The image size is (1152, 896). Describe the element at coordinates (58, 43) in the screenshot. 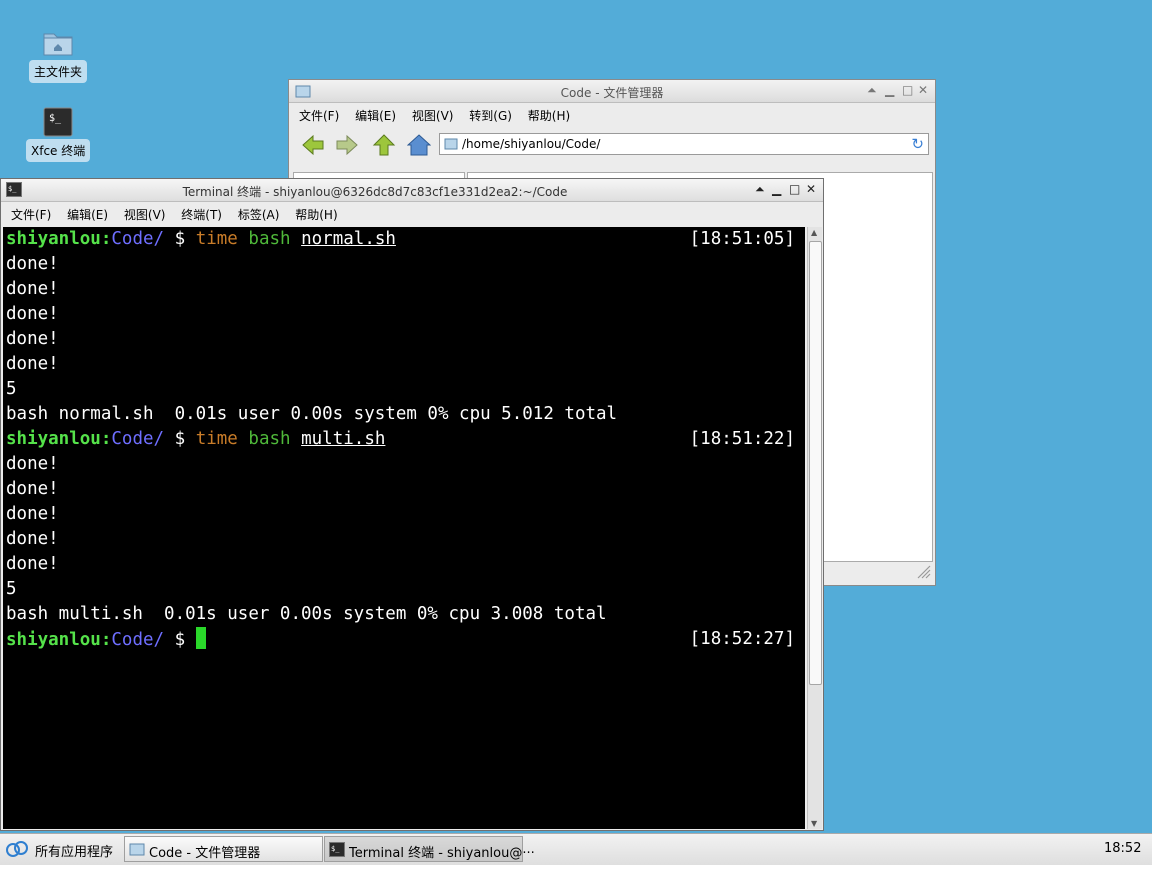

I see `home-folder-icon` at that location.